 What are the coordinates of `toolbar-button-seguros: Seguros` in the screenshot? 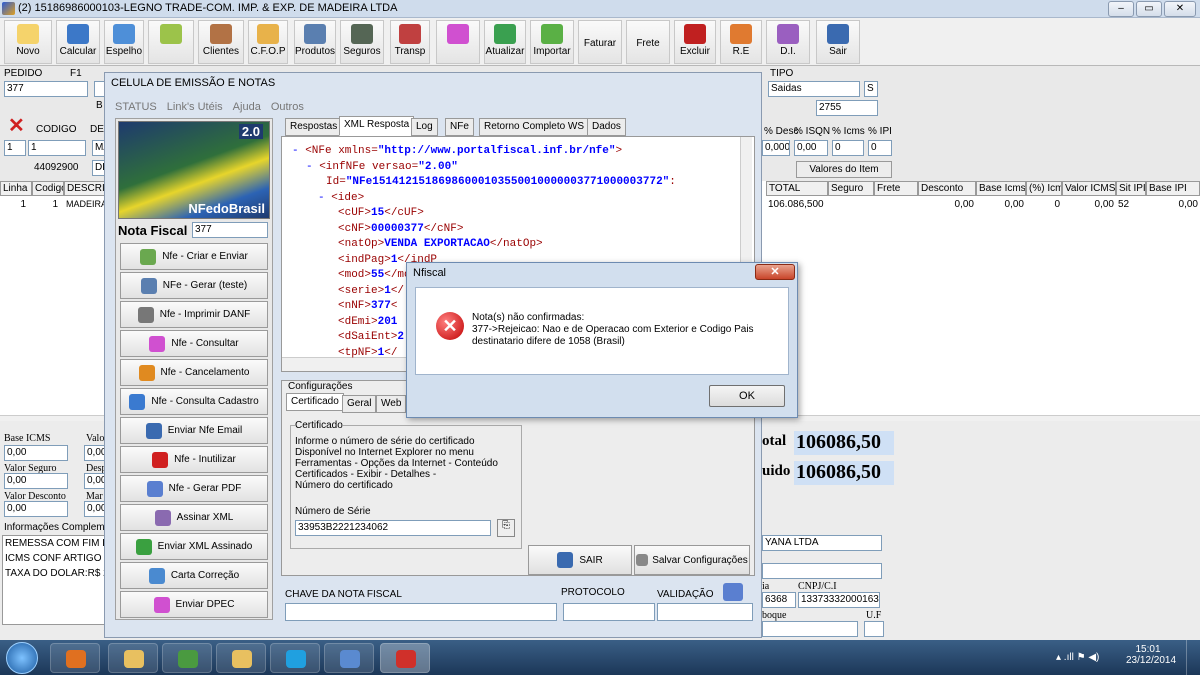 It's located at (362, 42).